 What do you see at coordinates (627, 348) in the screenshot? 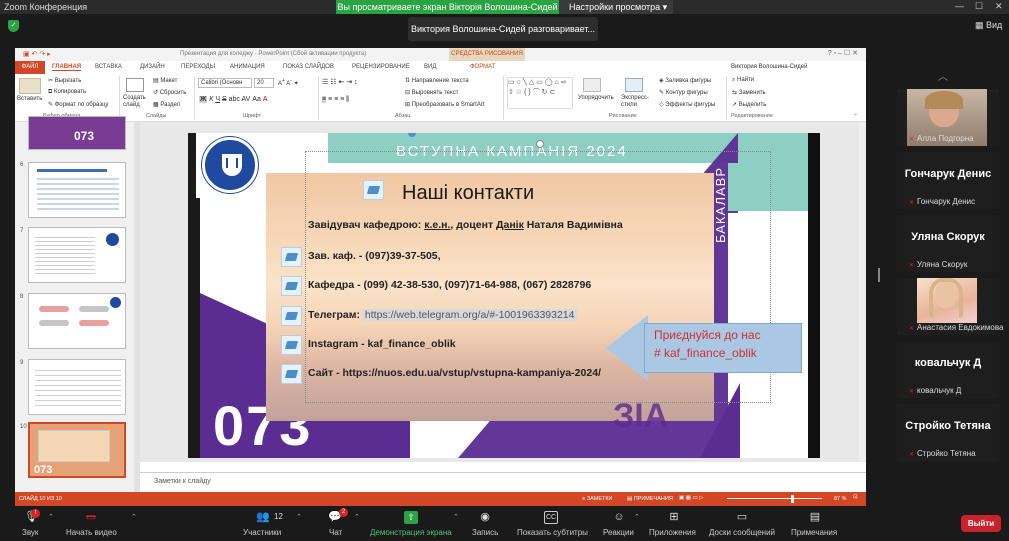
I see `callout-arrow` at bounding box center [627, 348].